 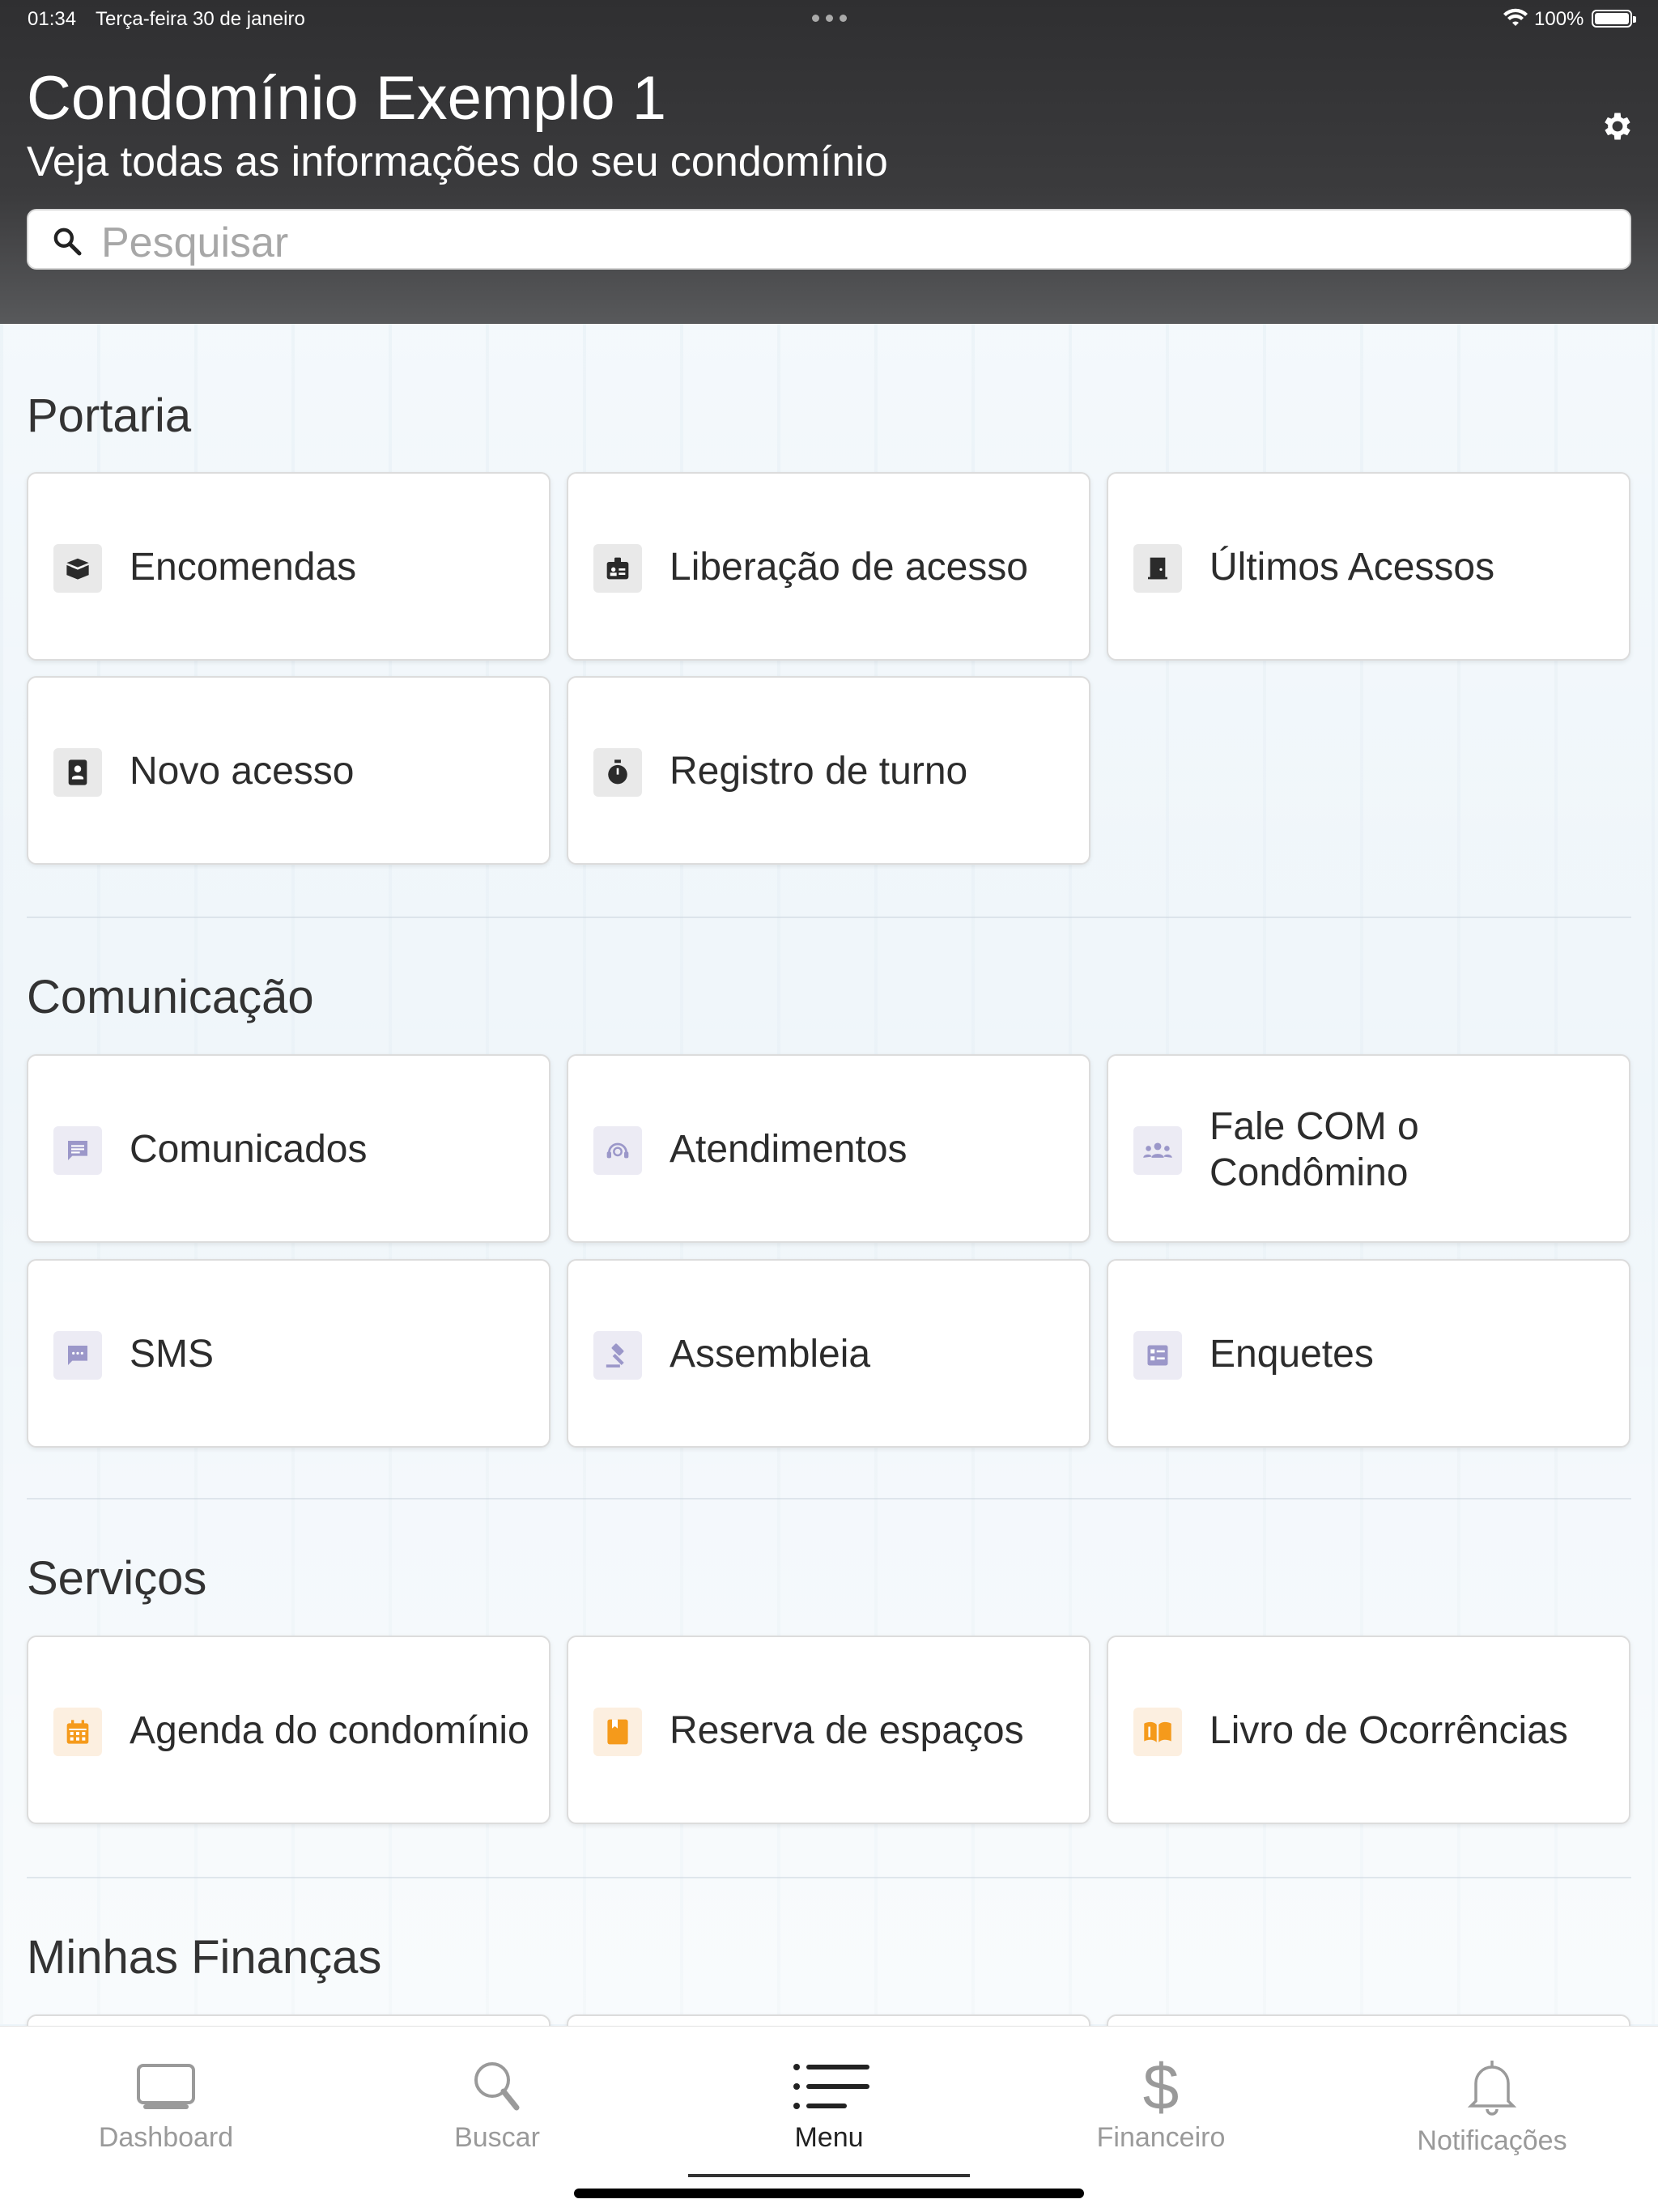 I want to click on tab-dashboard: Dashboard, so click(x=166, y=2119).